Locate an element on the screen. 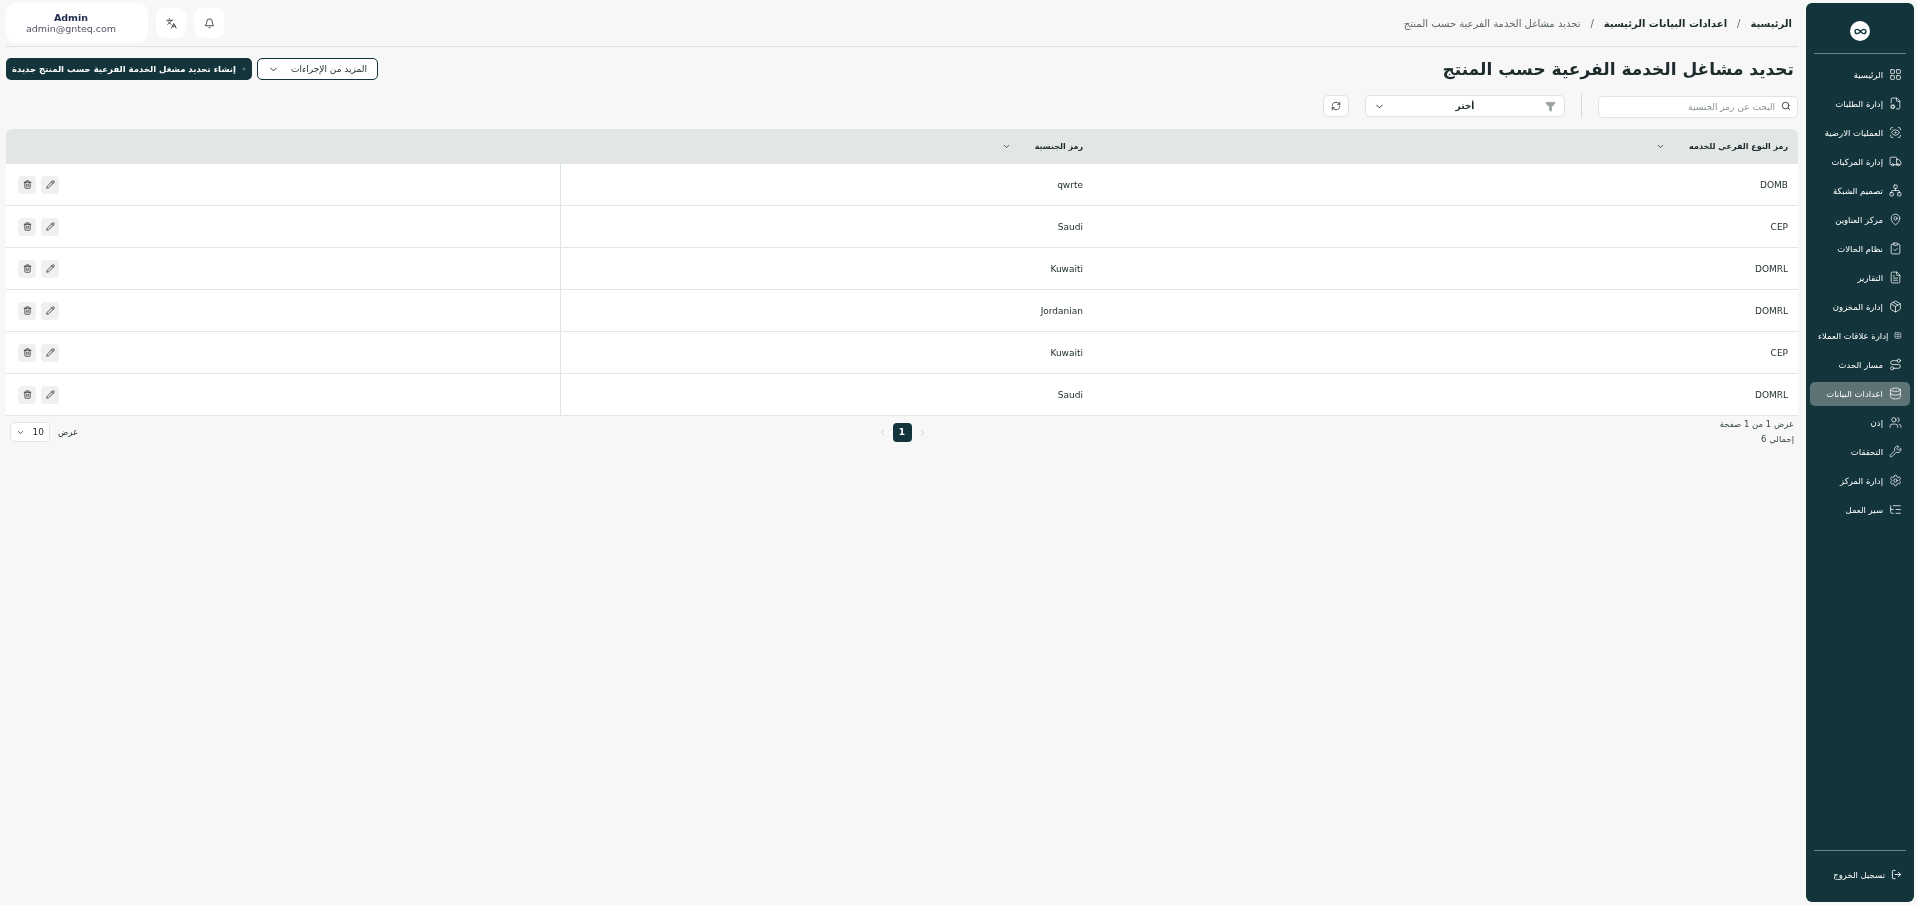 The image size is (1917, 905). total-count: إجمالي 6 is located at coordinates (1777, 439).